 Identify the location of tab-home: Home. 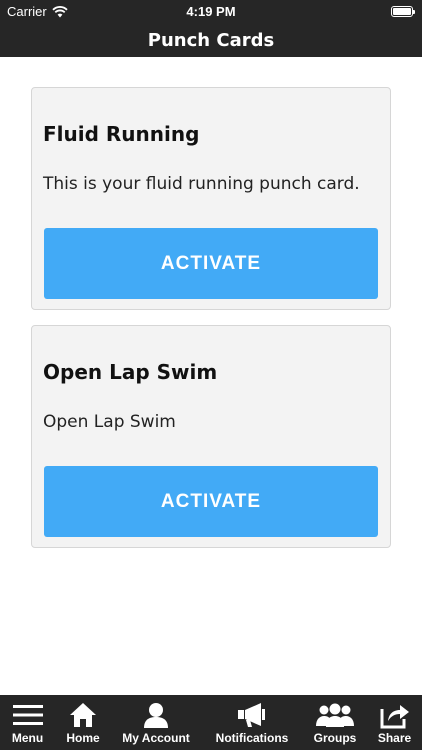
(83, 722).